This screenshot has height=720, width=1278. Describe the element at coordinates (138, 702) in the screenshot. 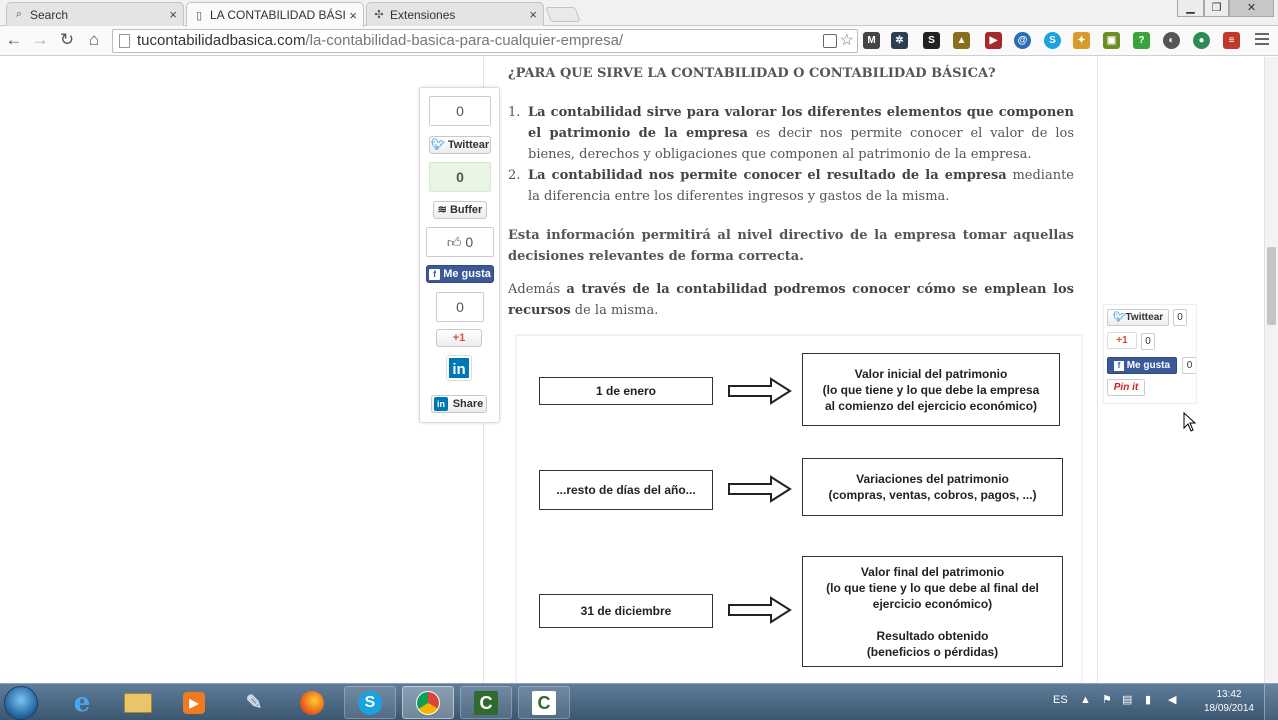

I see `file-explorer-icon` at that location.